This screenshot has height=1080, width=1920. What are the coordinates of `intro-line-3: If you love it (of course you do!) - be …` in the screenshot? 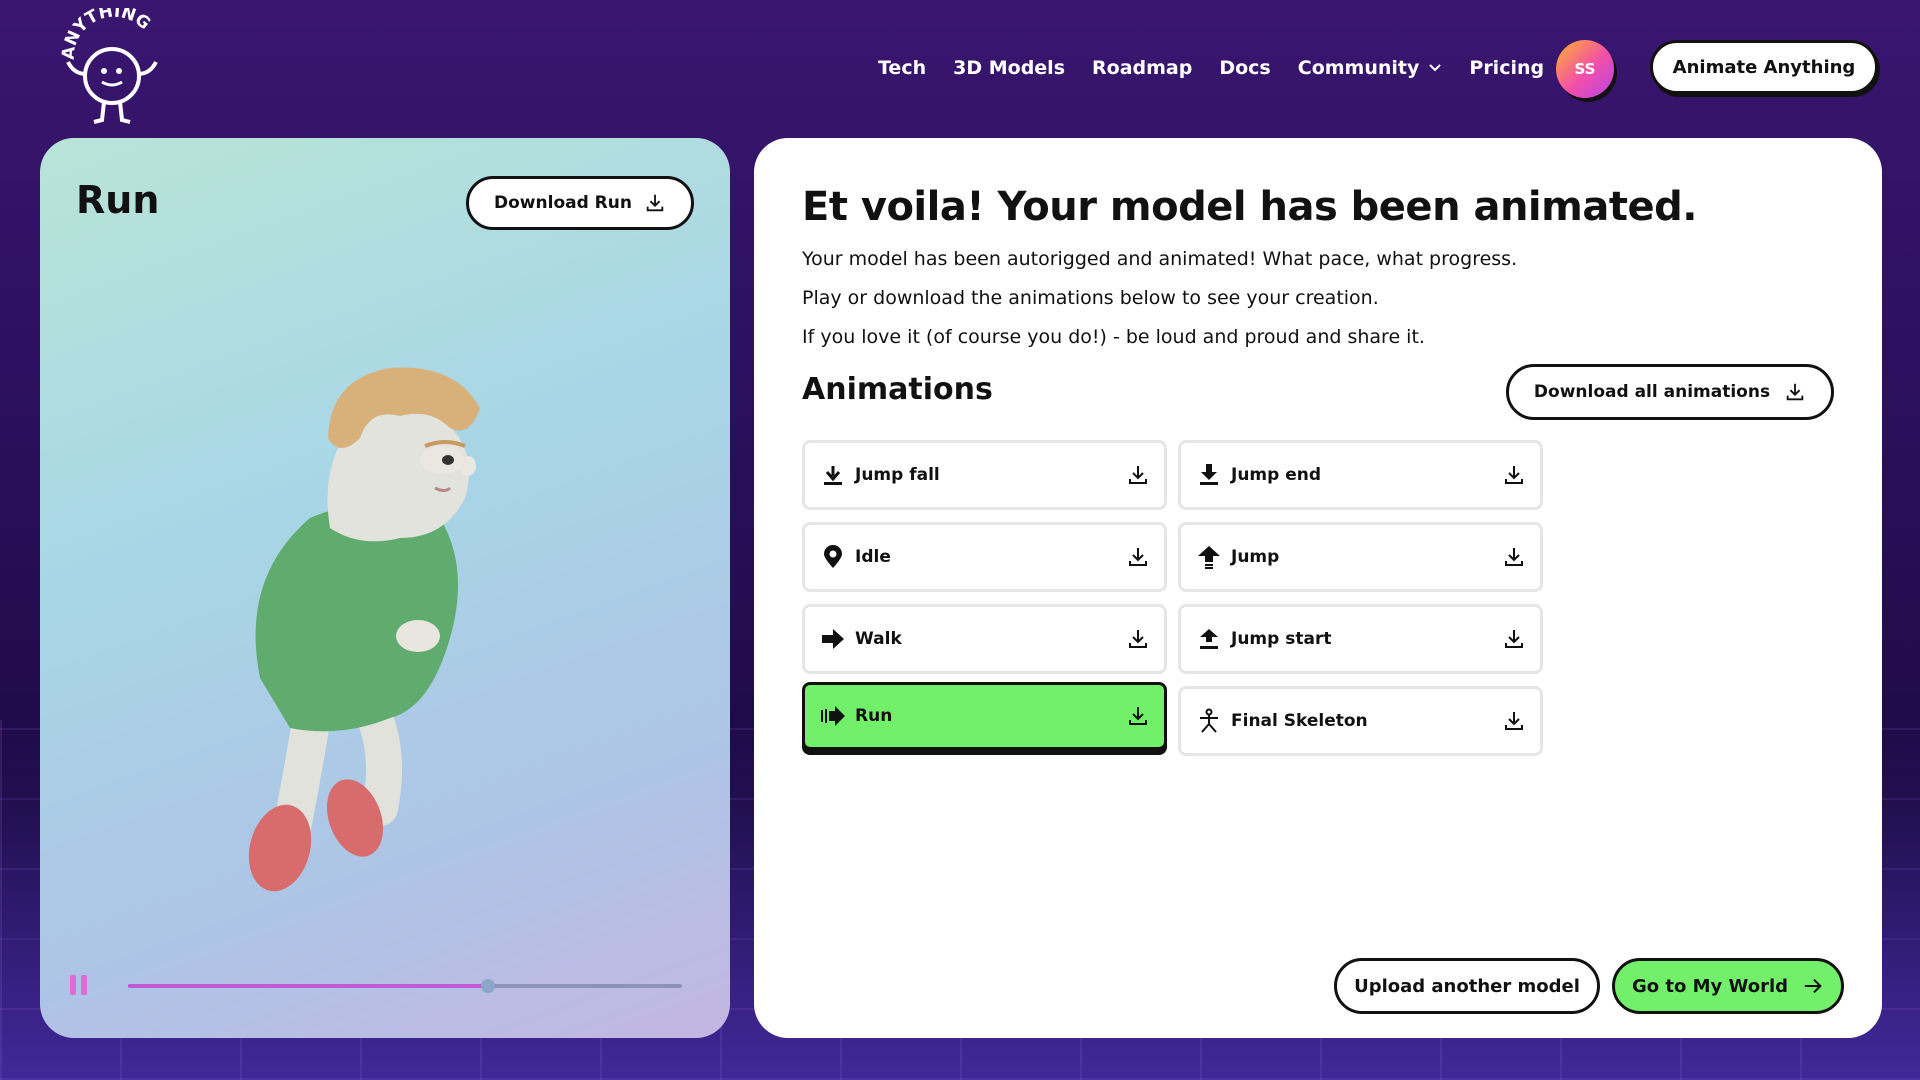 It's located at (1113, 337).